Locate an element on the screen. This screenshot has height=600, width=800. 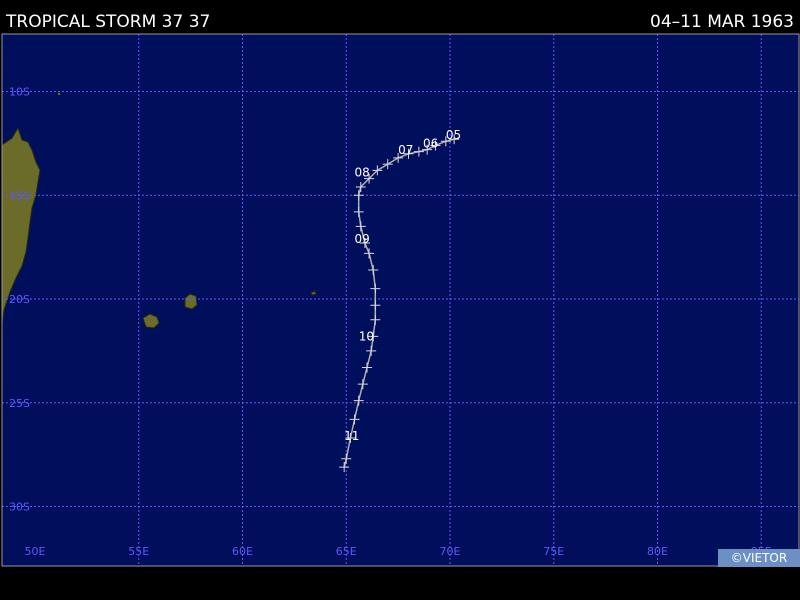
lon-label: 60E is located at coordinates (242, 551).